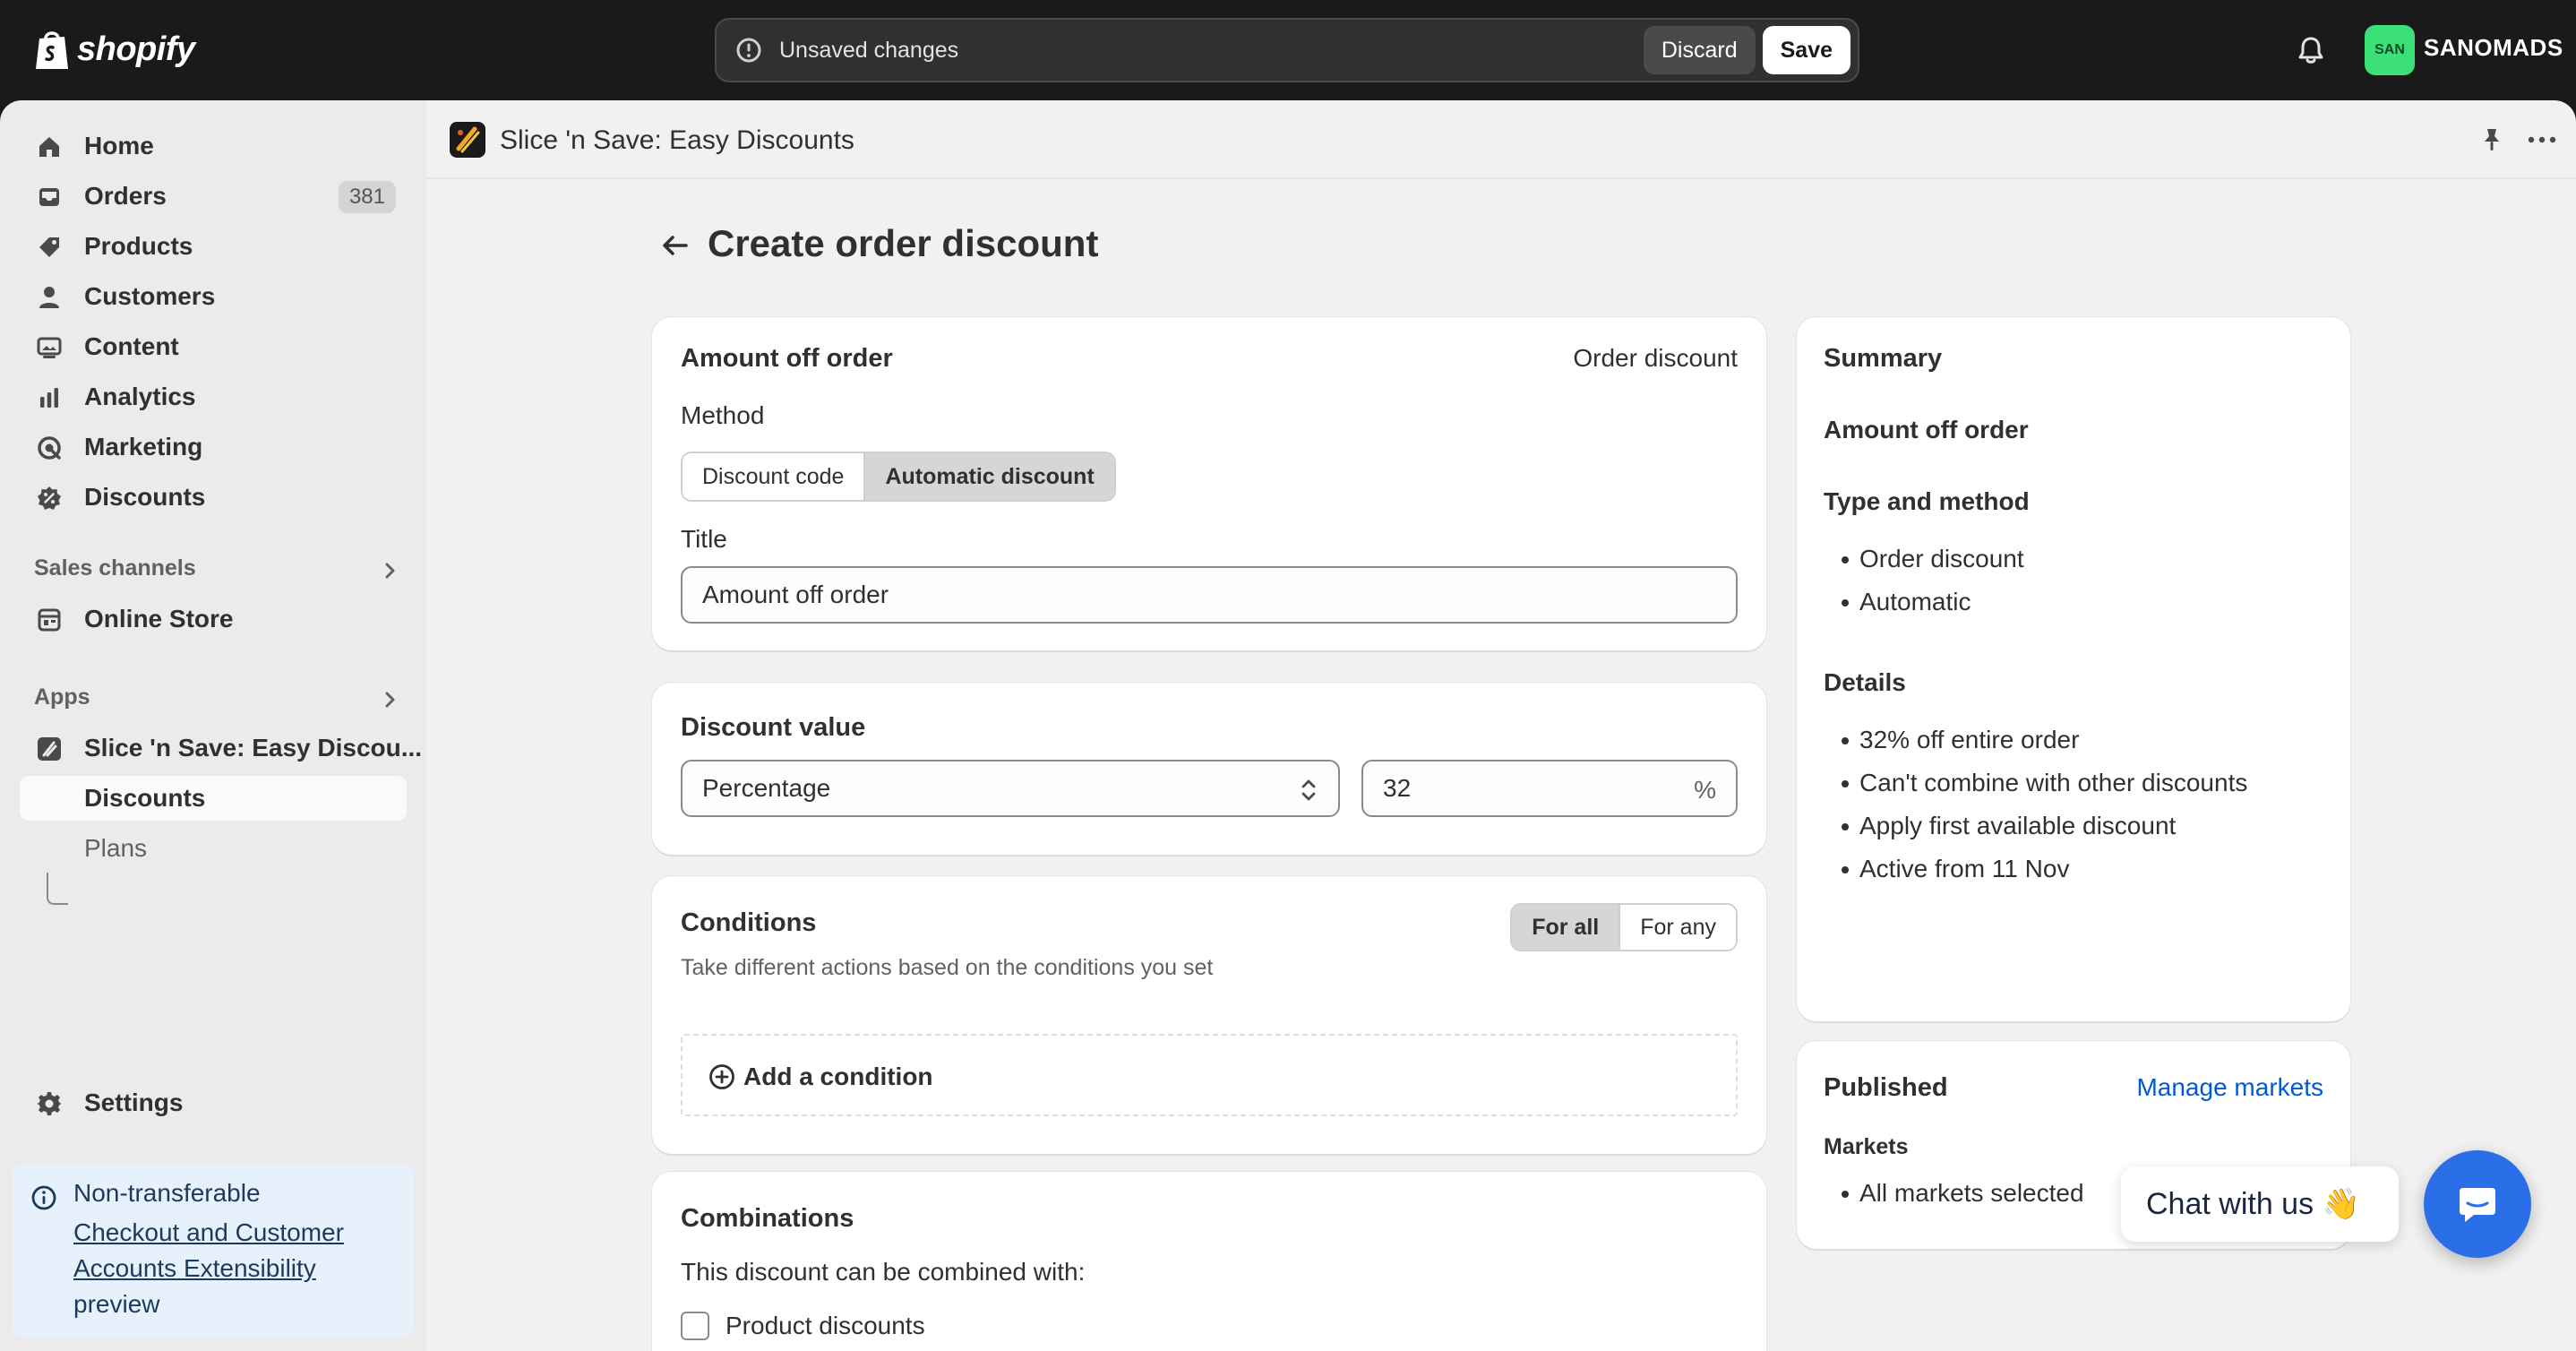  Describe the element at coordinates (1397, 788) in the screenshot. I see `discount-amount-value: 32` at that location.